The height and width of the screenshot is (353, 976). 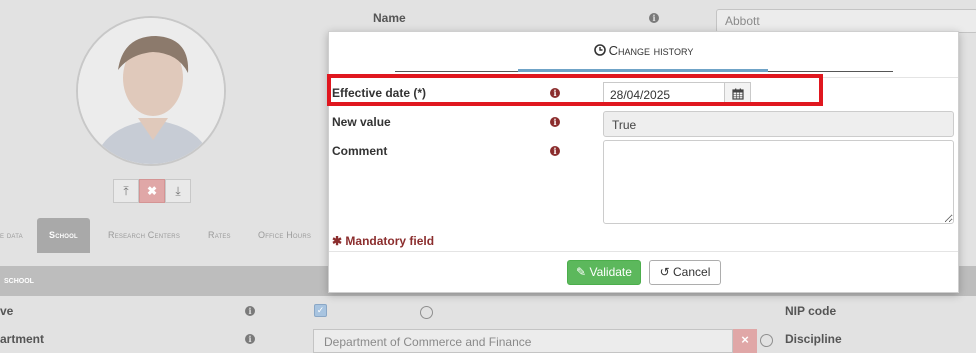 I want to click on cancel-label: Cancel, so click(x=692, y=272).